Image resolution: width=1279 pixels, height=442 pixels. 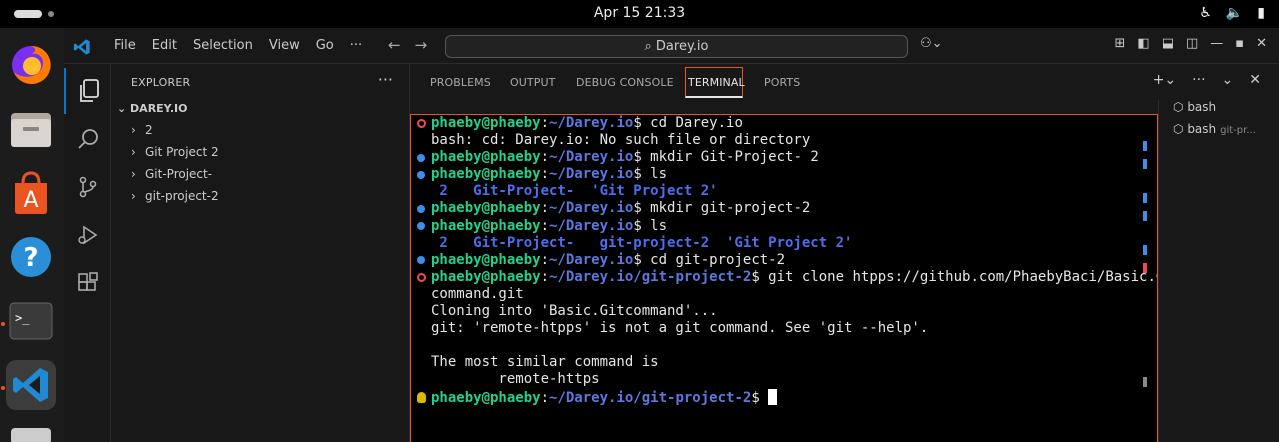 I want to click on panel-actions: +⌄ ··· ⌄ ✕, so click(x=1207, y=80).